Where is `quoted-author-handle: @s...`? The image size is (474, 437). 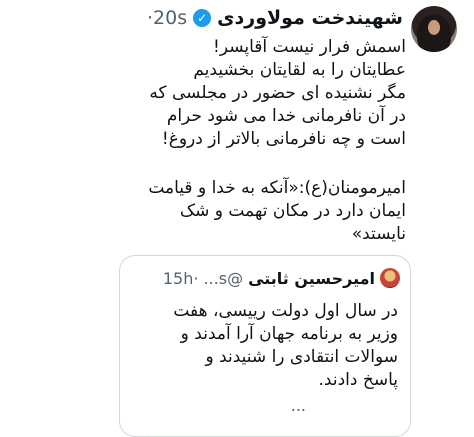 quoted-author-handle: @s... is located at coordinates (223, 278).